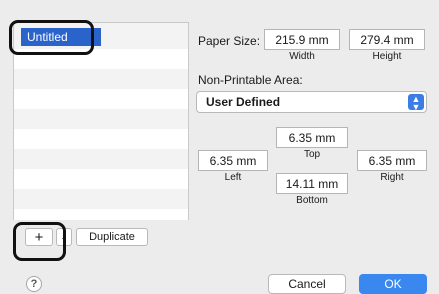 The width and height of the screenshot is (439, 294). What do you see at coordinates (112, 237) in the screenshot?
I see `duplicate-button: Duplicate` at bounding box center [112, 237].